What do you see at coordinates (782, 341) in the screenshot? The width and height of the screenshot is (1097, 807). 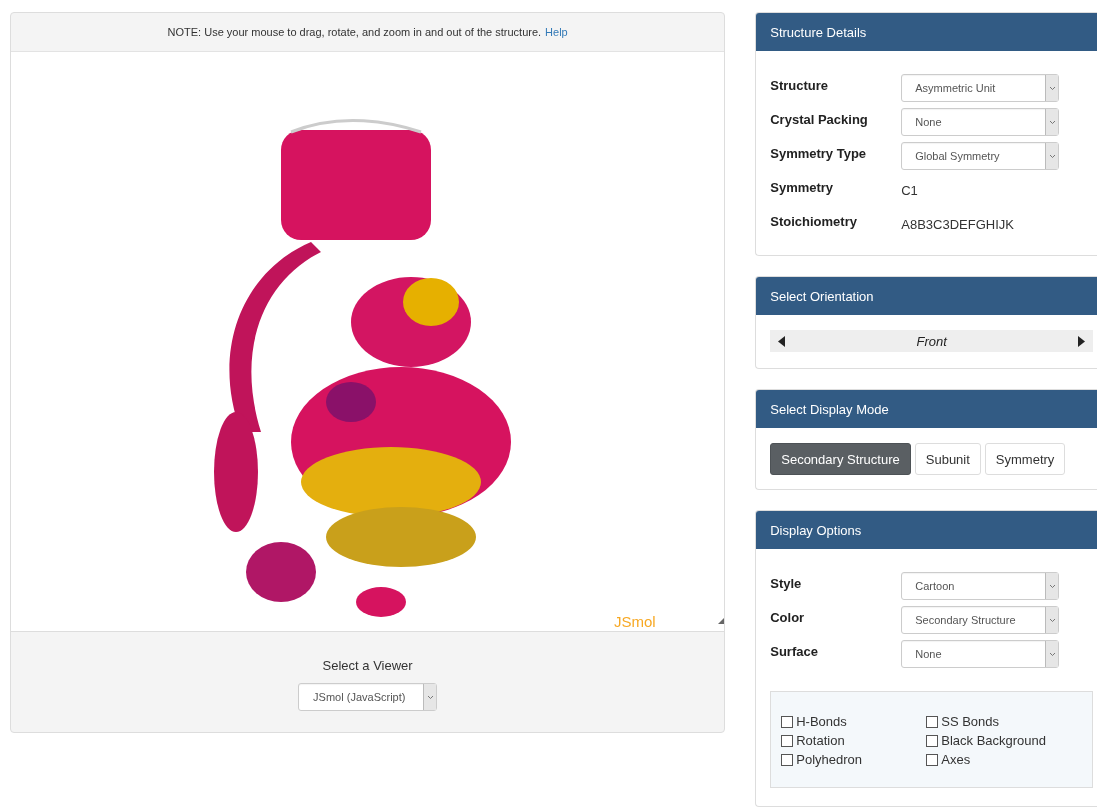 I see `left-arrow-icon` at bounding box center [782, 341].